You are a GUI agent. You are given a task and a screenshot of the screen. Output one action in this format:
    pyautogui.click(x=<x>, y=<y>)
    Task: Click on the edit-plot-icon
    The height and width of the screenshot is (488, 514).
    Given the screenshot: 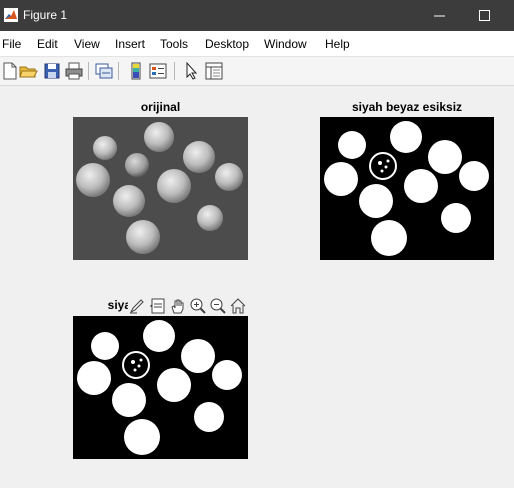 What is the action you would take?
    pyautogui.click(x=192, y=70)
    